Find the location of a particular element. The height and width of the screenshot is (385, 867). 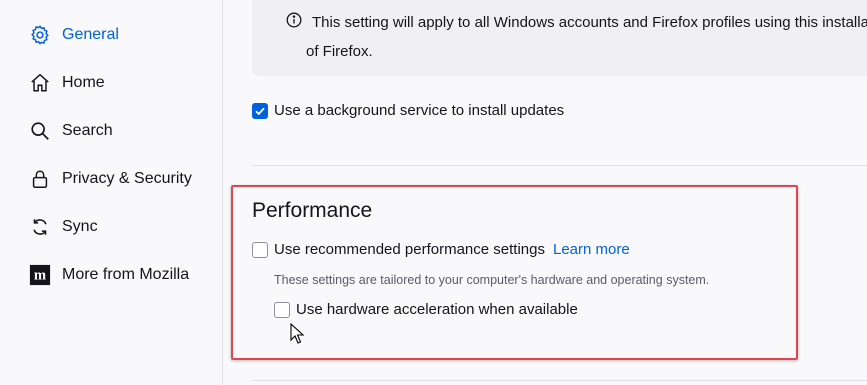

sidebar-item-sync: Sync is located at coordinates (63, 227).